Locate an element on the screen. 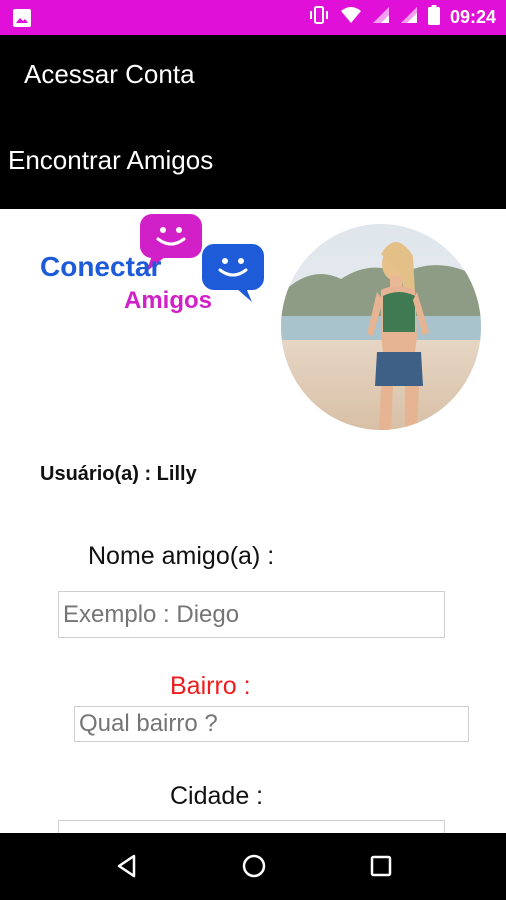 This screenshot has height=900, width=506. logo-text-conectar: Conectar is located at coordinates (100, 266).